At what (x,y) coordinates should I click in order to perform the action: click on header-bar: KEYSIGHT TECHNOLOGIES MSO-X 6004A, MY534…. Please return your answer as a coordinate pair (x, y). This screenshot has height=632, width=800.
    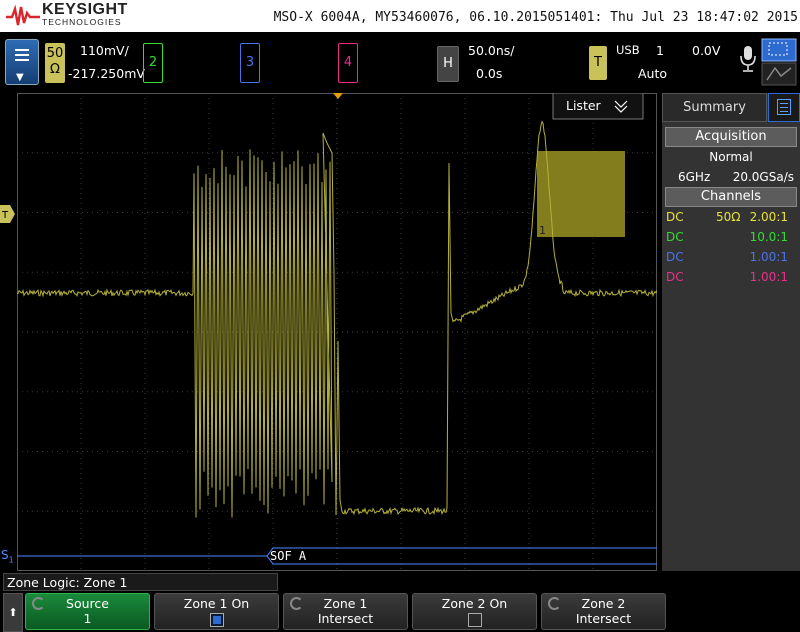
    Looking at the image, I should click on (400, 16).